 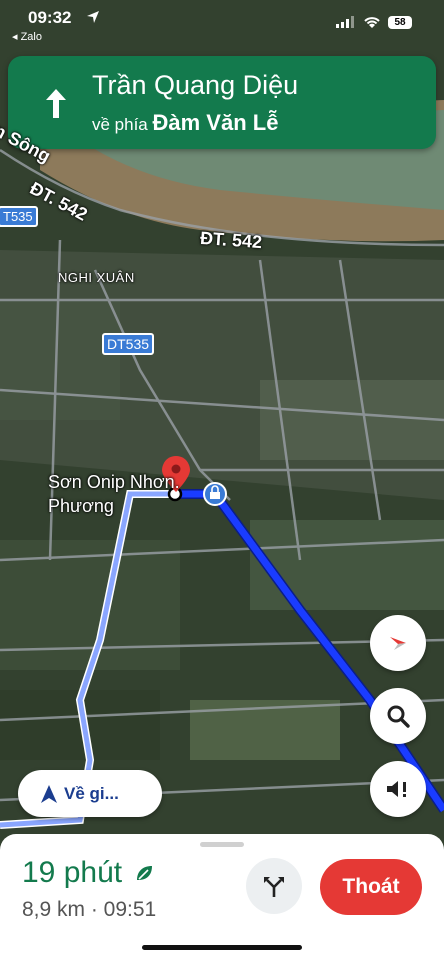 I want to click on navigation-instruction-banner: Trần Quang Diệu về phía Đàm Văn Lễ, so click(x=222, y=102).